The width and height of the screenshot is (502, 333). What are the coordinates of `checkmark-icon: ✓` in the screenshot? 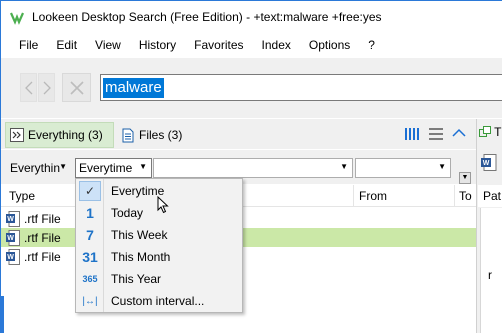 It's located at (90, 191).